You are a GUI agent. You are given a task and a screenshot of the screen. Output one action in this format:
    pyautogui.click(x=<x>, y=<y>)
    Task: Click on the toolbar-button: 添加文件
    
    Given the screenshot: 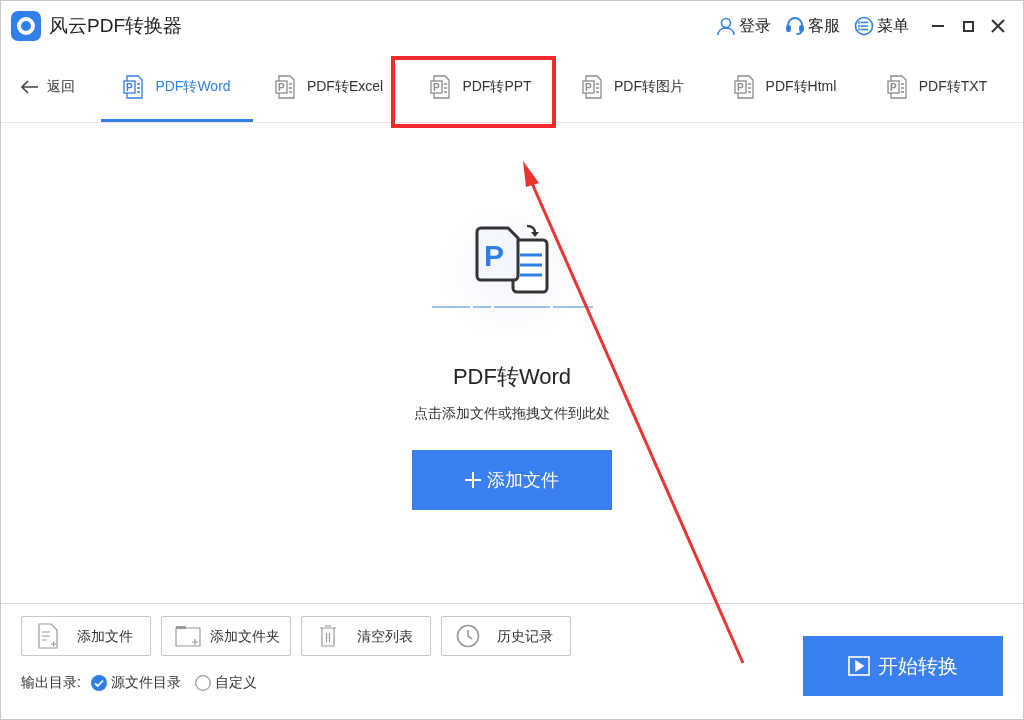 What is the action you would take?
    pyautogui.click(x=86, y=636)
    